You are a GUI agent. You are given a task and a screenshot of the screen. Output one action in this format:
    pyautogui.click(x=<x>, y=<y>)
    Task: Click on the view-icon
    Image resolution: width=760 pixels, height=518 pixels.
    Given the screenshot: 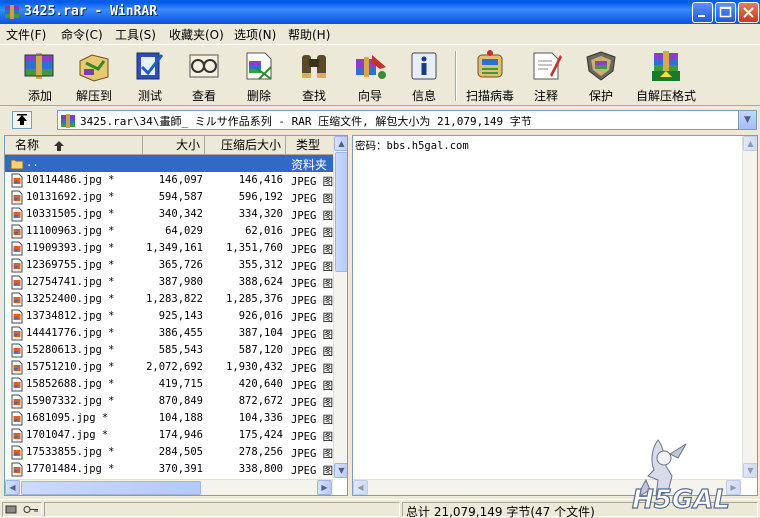 What is the action you would take?
    pyautogui.click(x=204, y=66)
    